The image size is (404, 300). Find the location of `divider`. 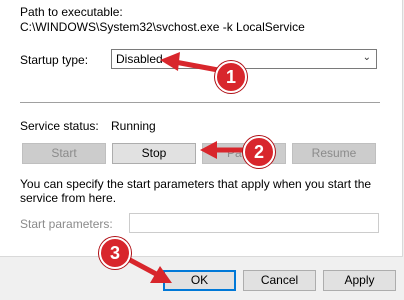

divider is located at coordinates (200, 102).